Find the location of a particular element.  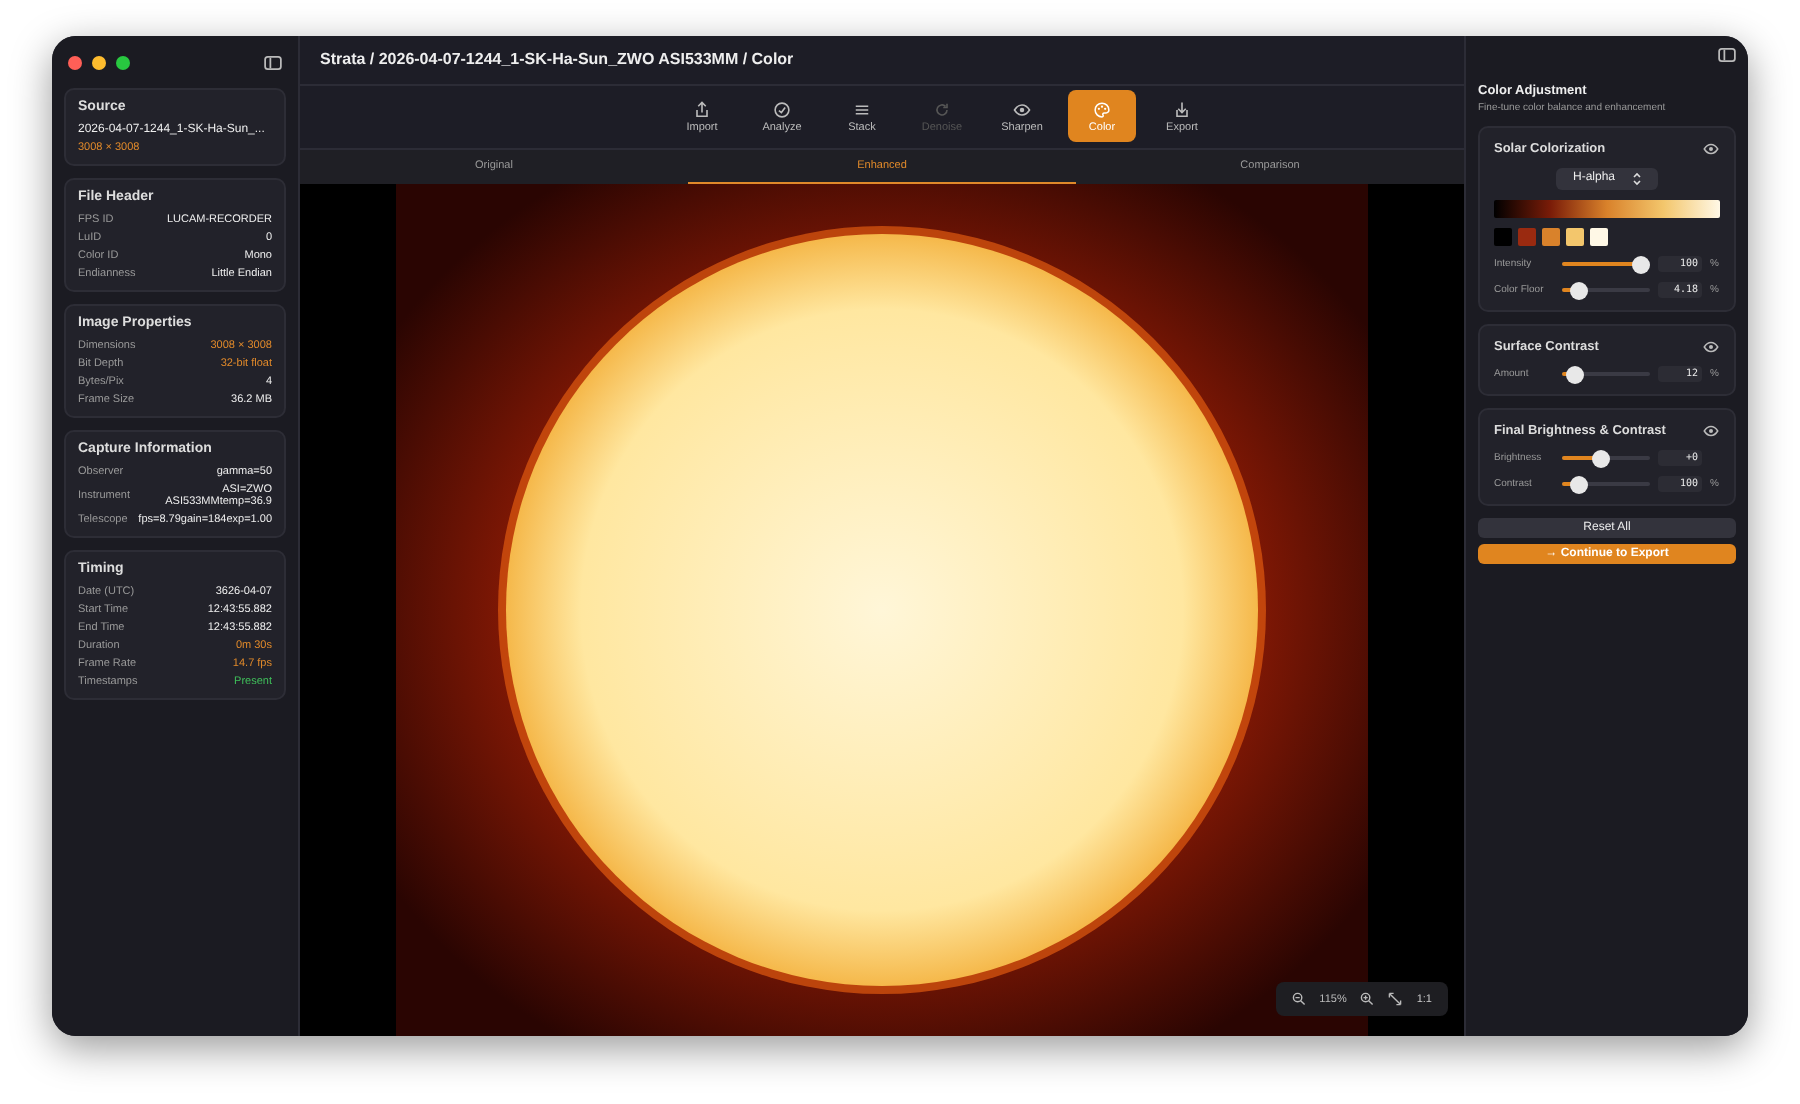

download-icon is located at coordinates (1182, 109).